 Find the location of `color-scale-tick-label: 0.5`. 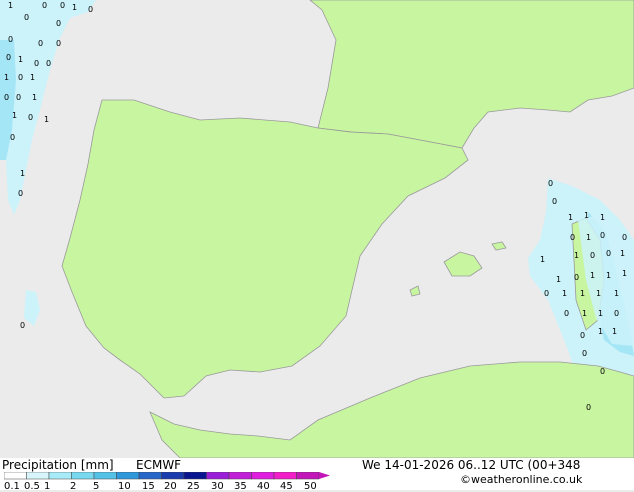

color-scale-tick-label: 0.5 is located at coordinates (32, 486).